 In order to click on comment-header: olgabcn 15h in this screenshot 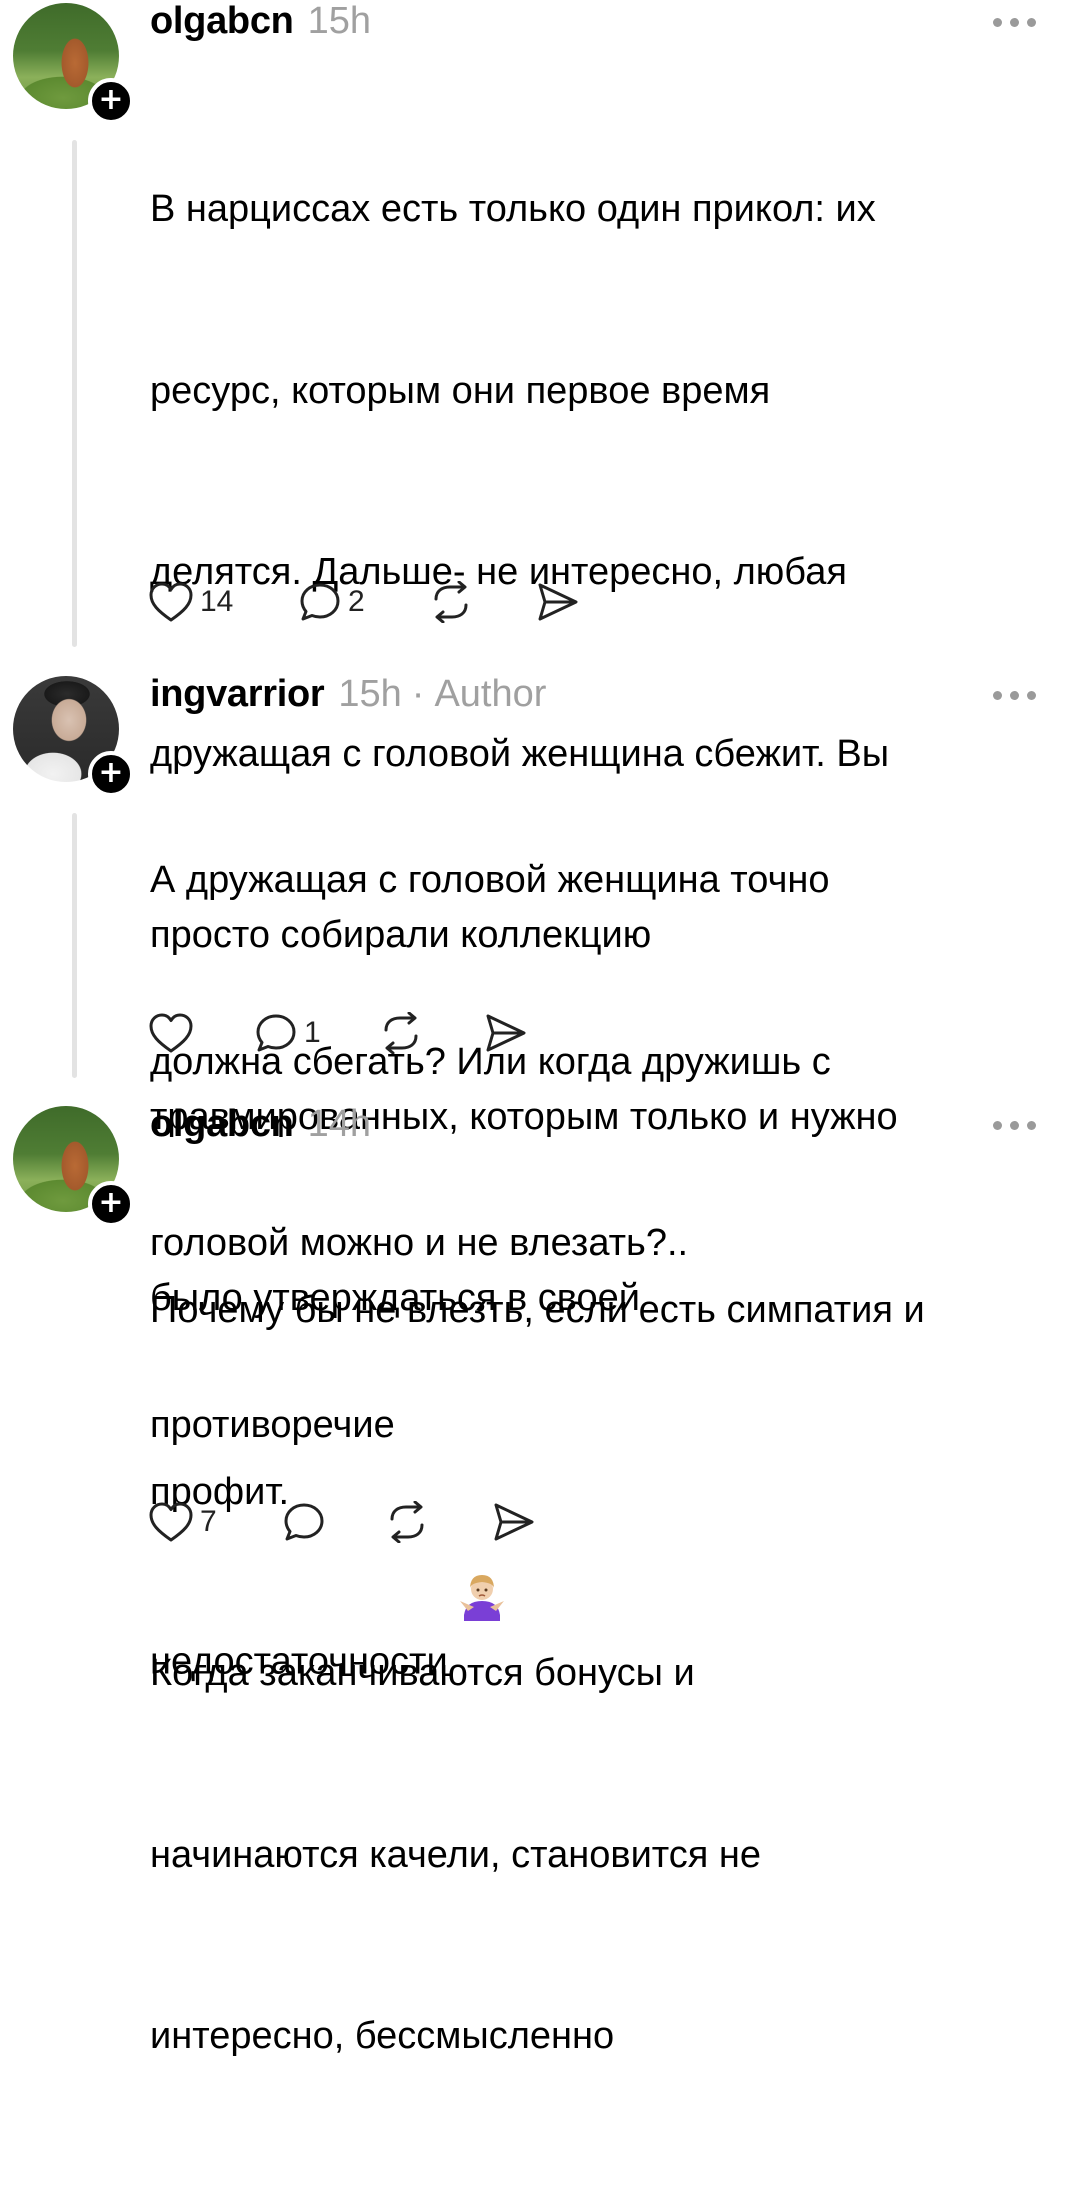, I will do `click(260, 25)`.